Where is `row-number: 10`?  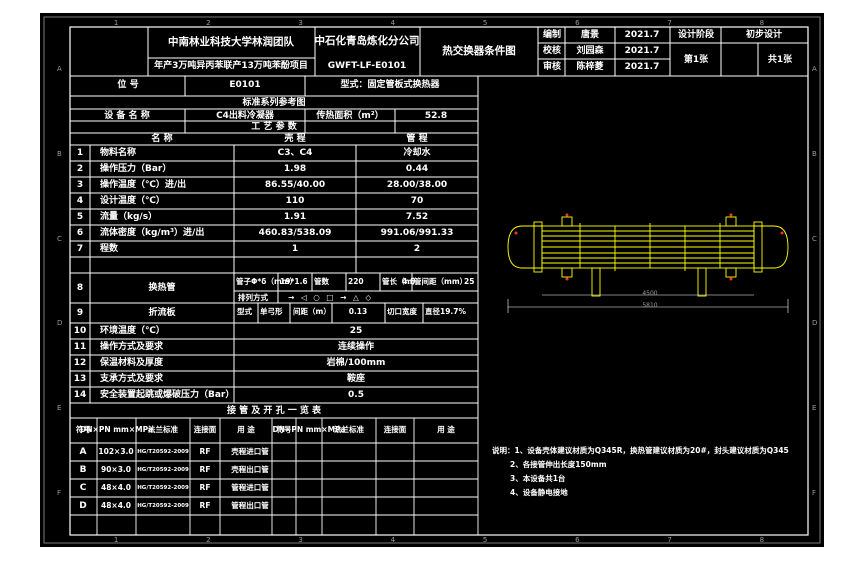
row-number: 10 is located at coordinates (80, 331).